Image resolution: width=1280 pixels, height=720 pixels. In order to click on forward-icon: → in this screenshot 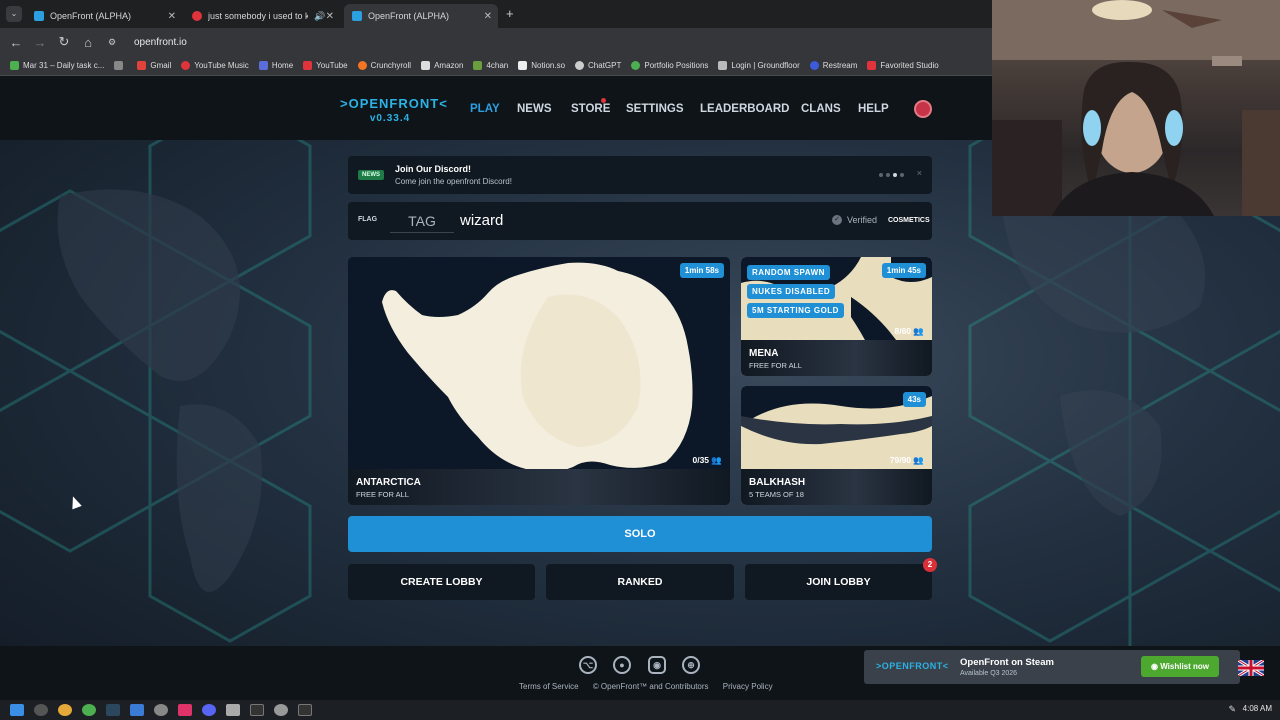, I will do `click(40, 42)`.